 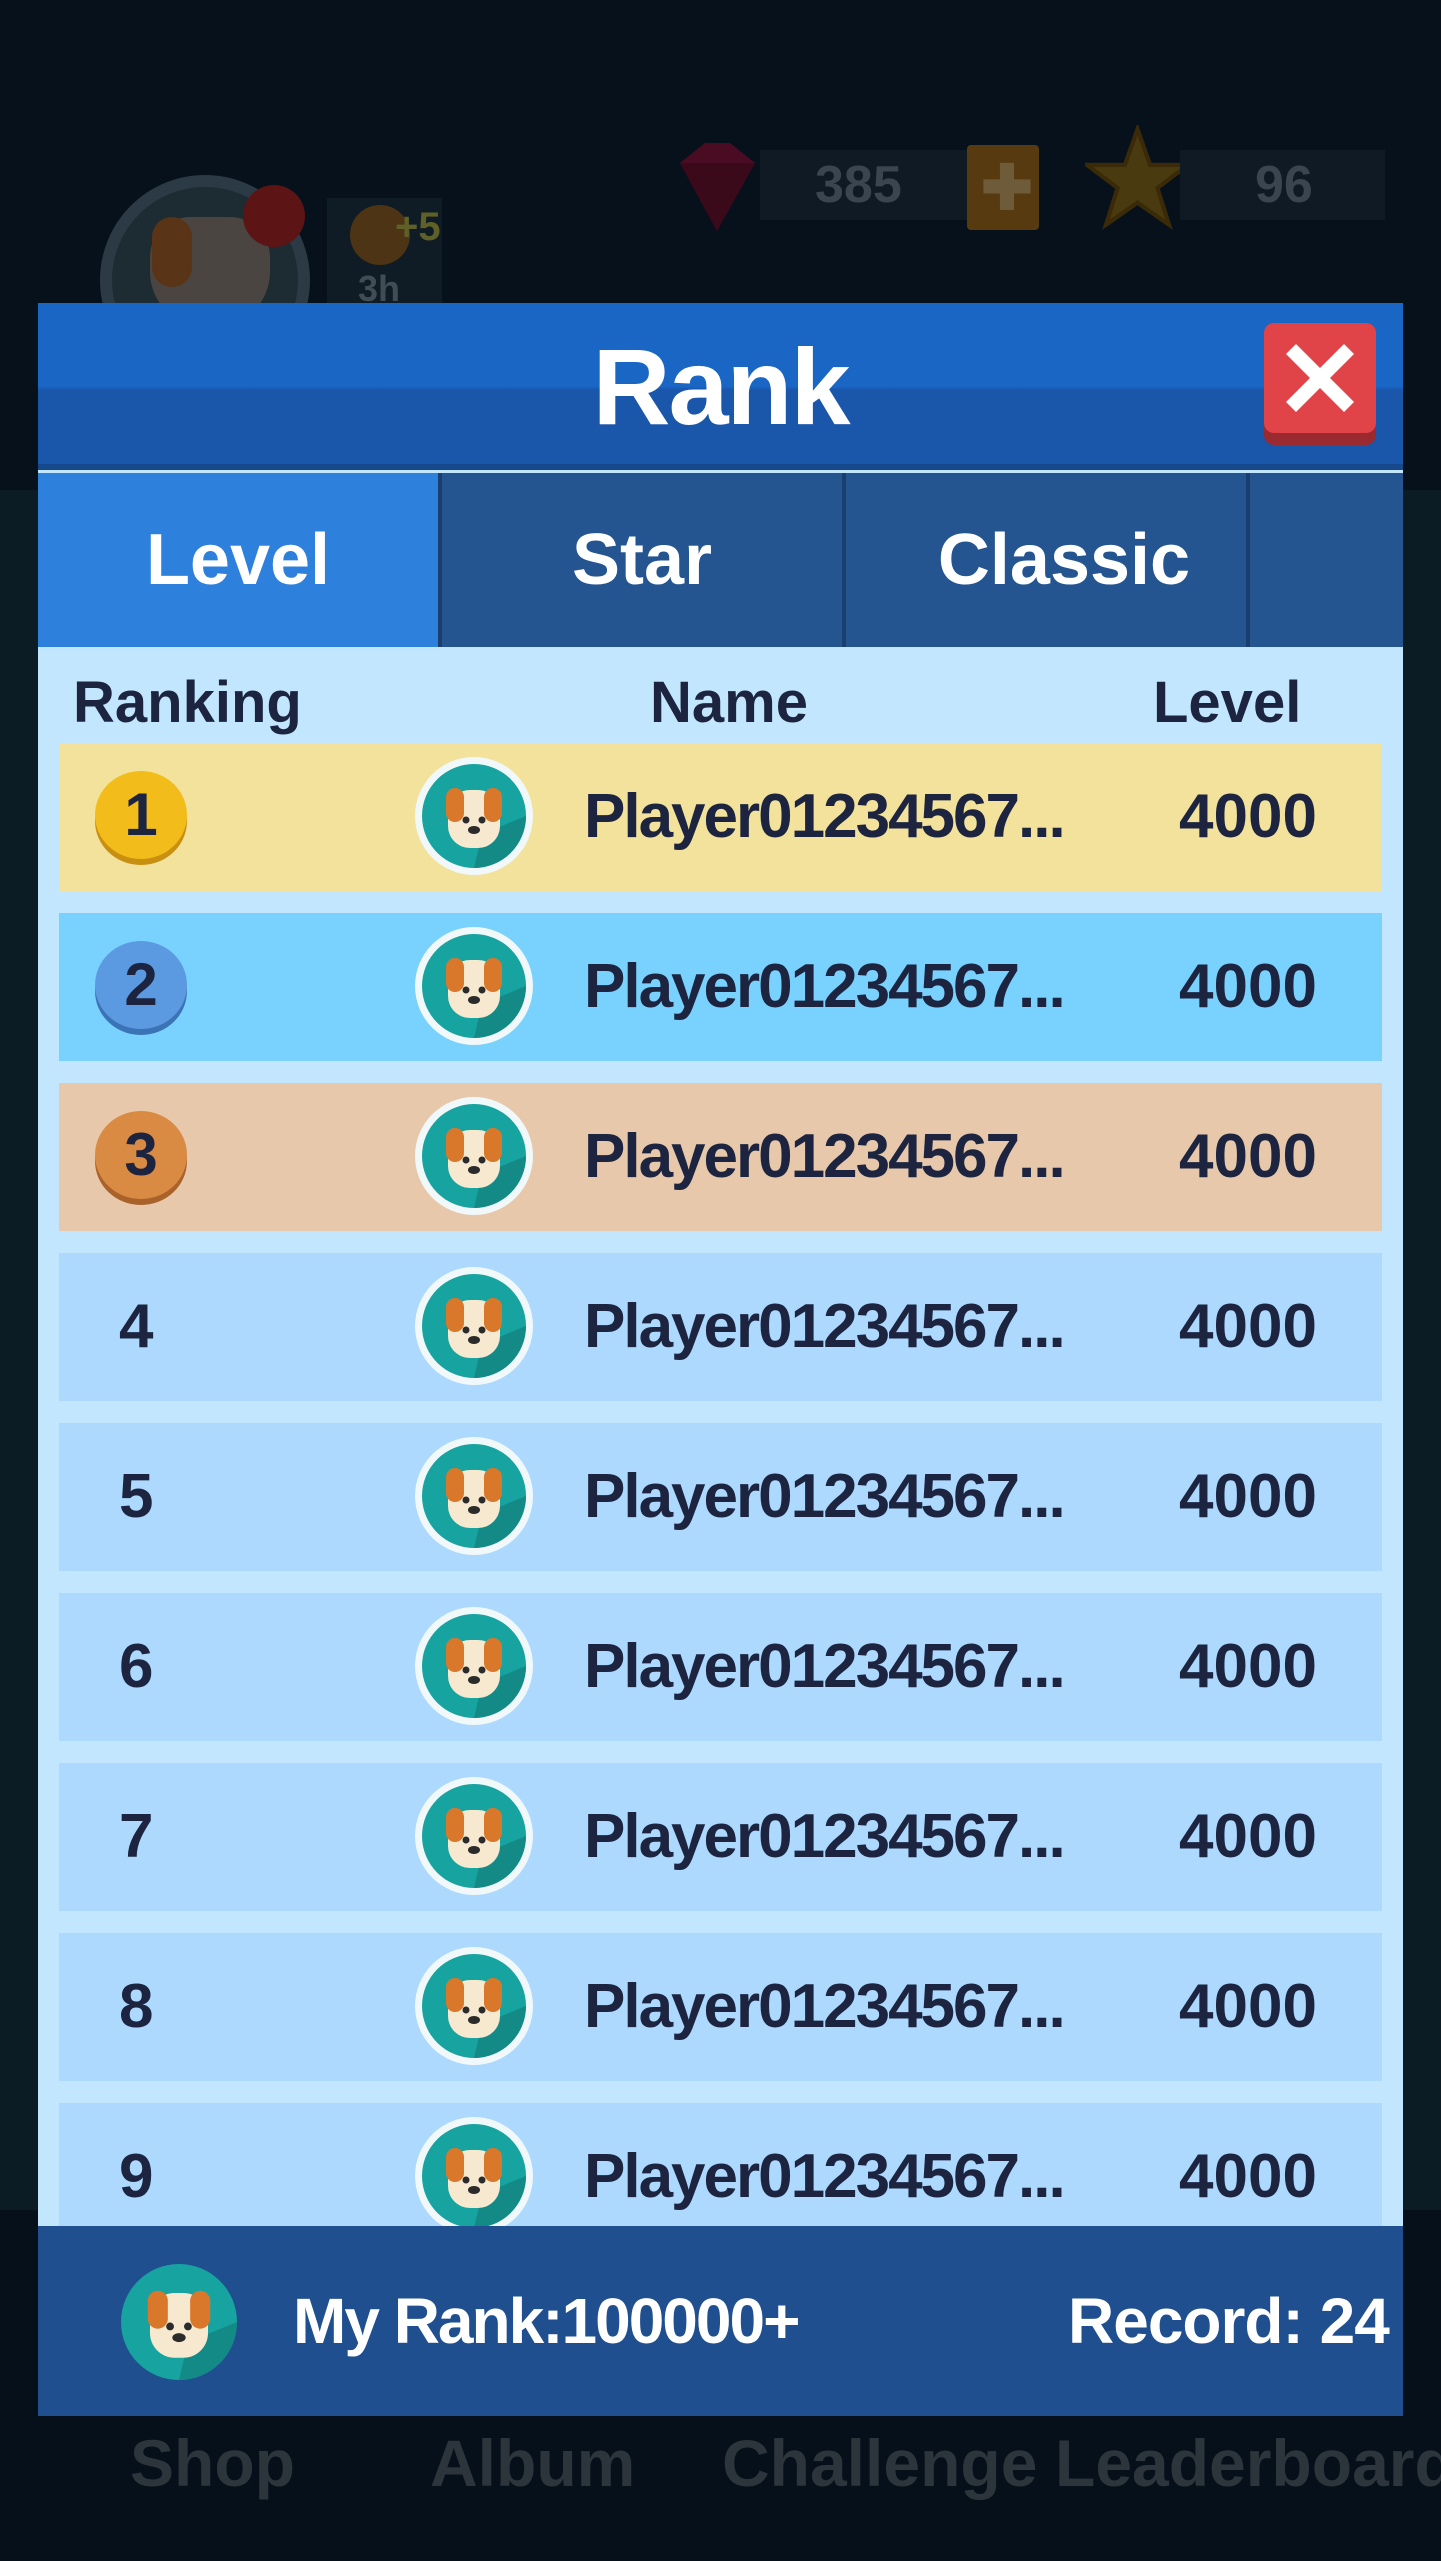 I want to click on my-avatar-icon, so click(x=179, y=2322).